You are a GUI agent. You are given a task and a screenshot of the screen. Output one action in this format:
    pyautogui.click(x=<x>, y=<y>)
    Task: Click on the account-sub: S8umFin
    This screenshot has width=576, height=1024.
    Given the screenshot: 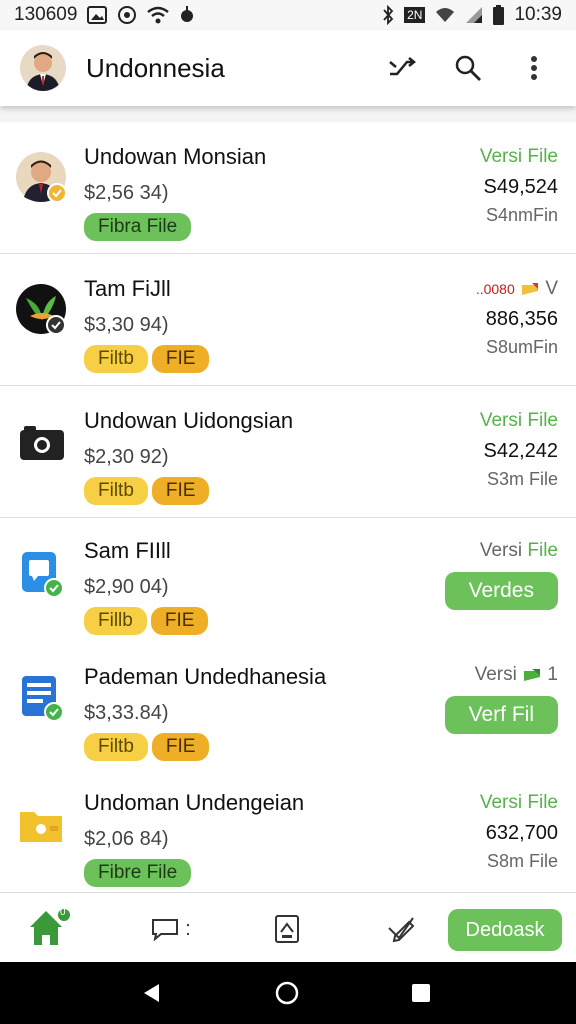 What is the action you would take?
    pyautogui.click(x=521, y=347)
    